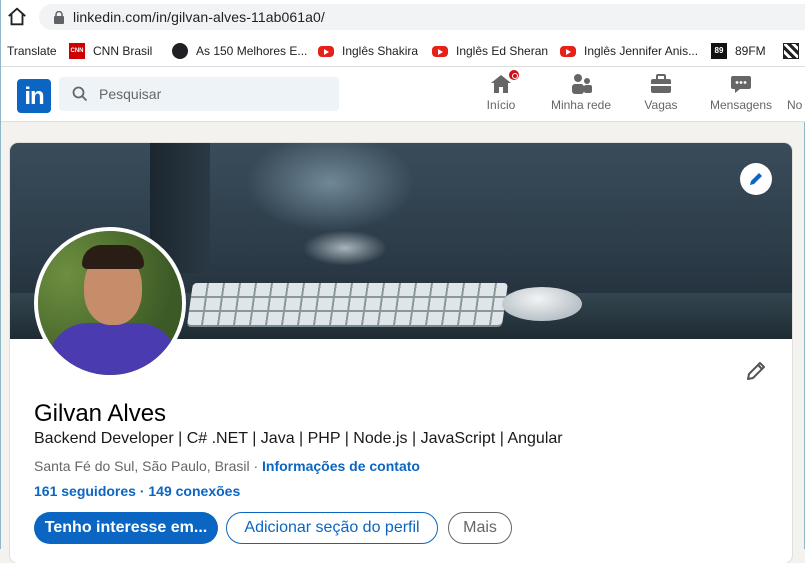  I want to click on nav-my-network: Minha rede, so click(581, 95).